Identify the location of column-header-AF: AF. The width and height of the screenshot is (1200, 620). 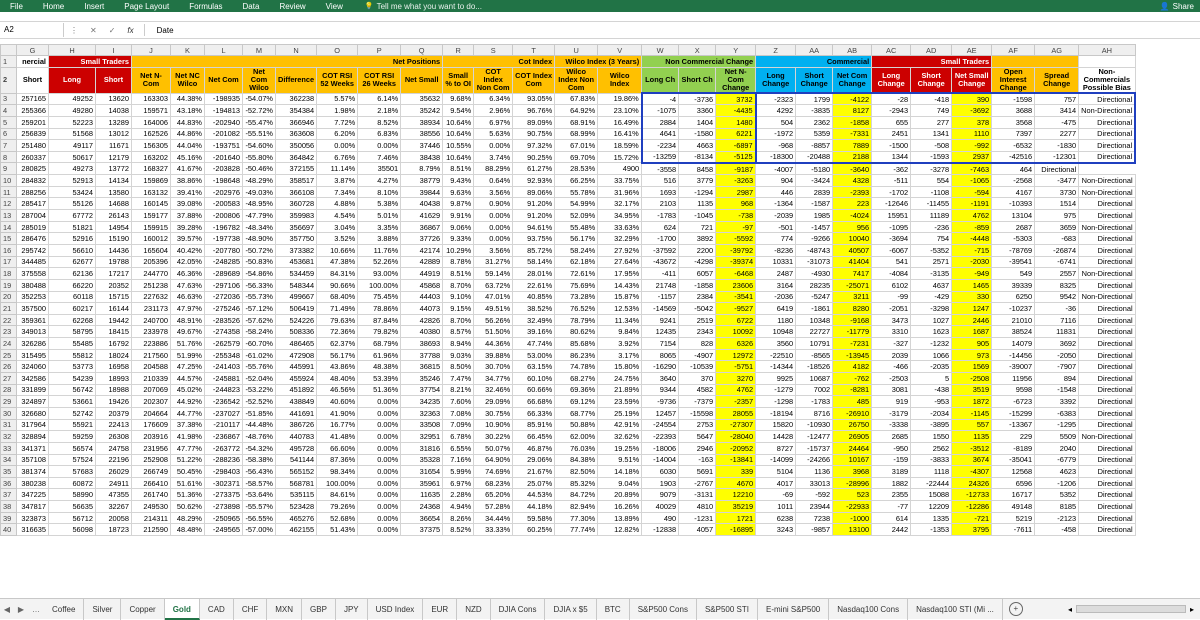
(1013, 50).